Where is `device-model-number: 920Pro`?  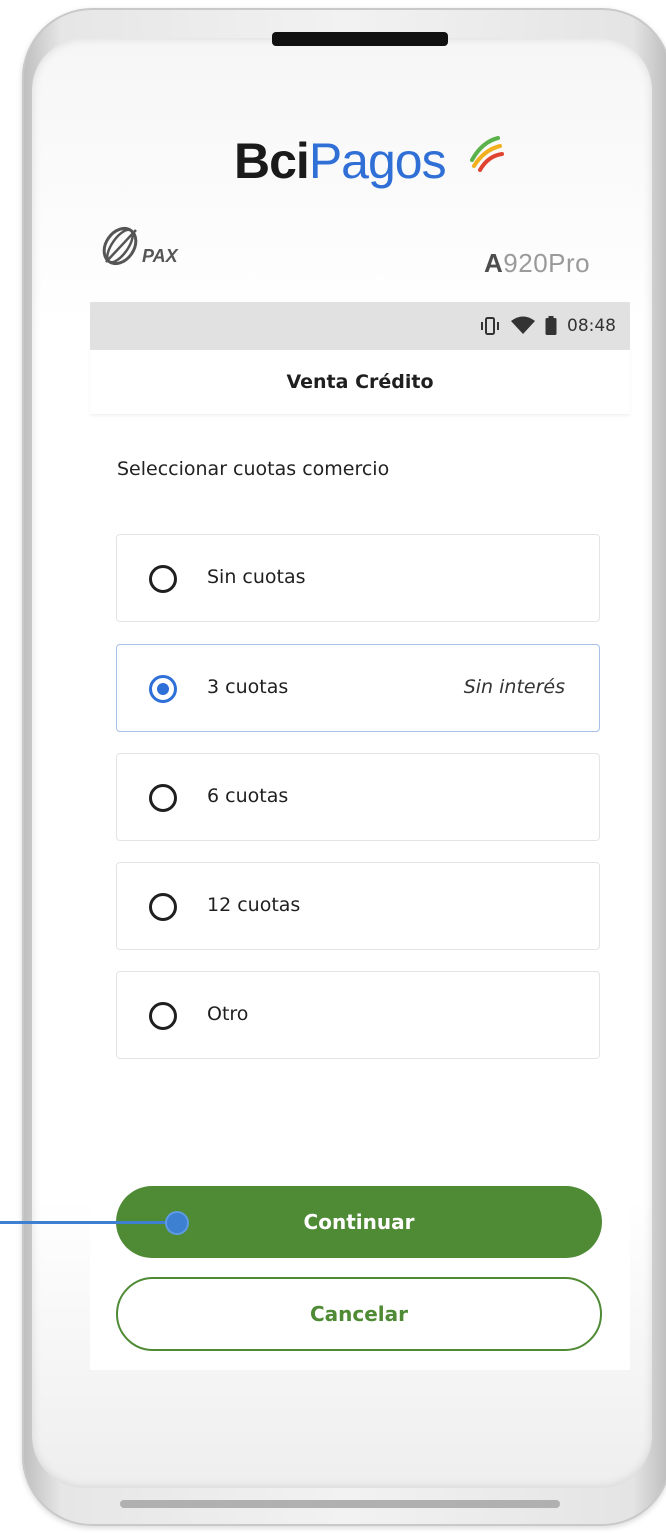
device-model-number: 920Pro is located at coordinates (547, 263).